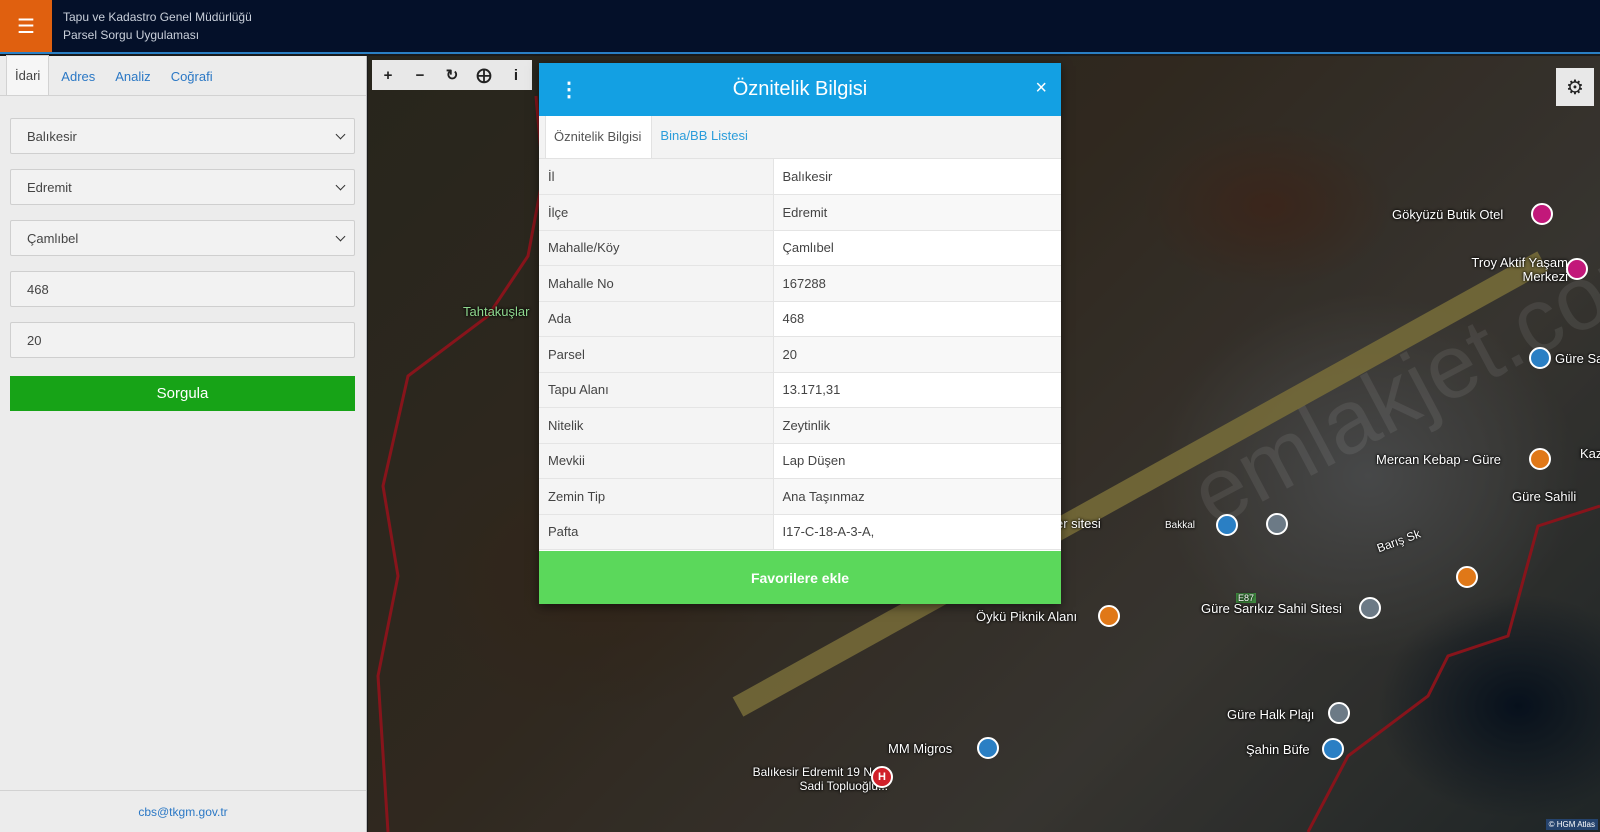 The width and height of the screenshot is (1600, 832). Describe the element at coordinates (656, 212) in the screenshot. I see `attribute-key: İlçe` at that location.